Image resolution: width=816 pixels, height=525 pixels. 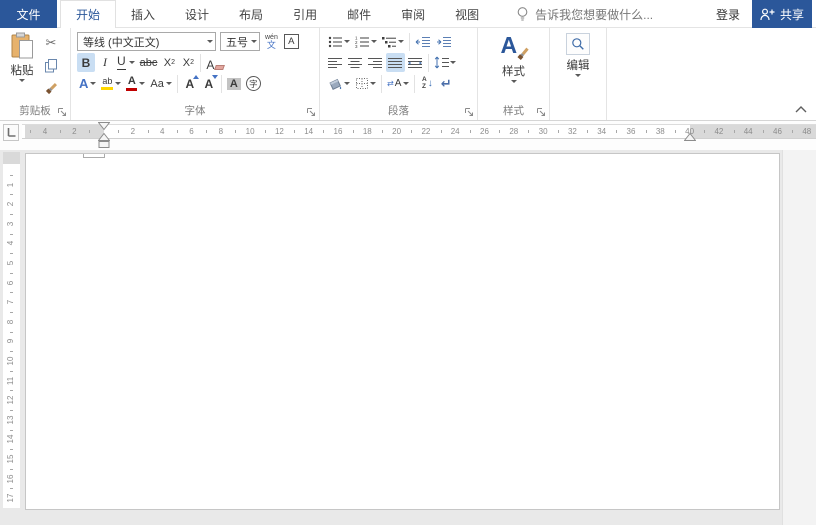 What do you see at coordinates (104, 126) in the screenshot?
I see `first-line-indent-marker` at bounding box center [104, 126].